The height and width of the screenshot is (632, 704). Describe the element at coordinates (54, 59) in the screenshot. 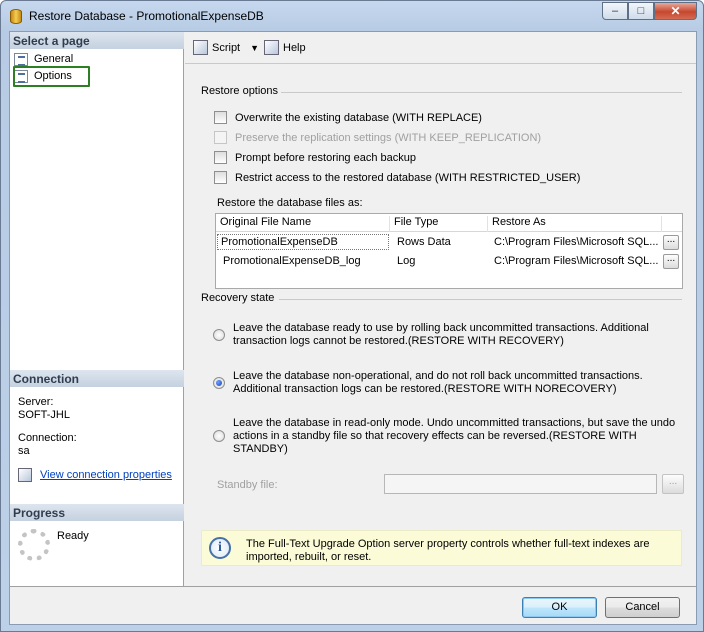

I see `page-item-label: General` at that location.